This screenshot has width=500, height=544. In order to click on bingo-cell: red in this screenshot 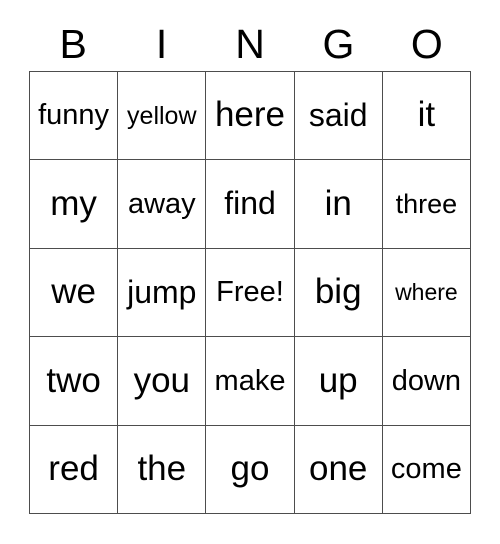, I will do `click(74, 469)`.